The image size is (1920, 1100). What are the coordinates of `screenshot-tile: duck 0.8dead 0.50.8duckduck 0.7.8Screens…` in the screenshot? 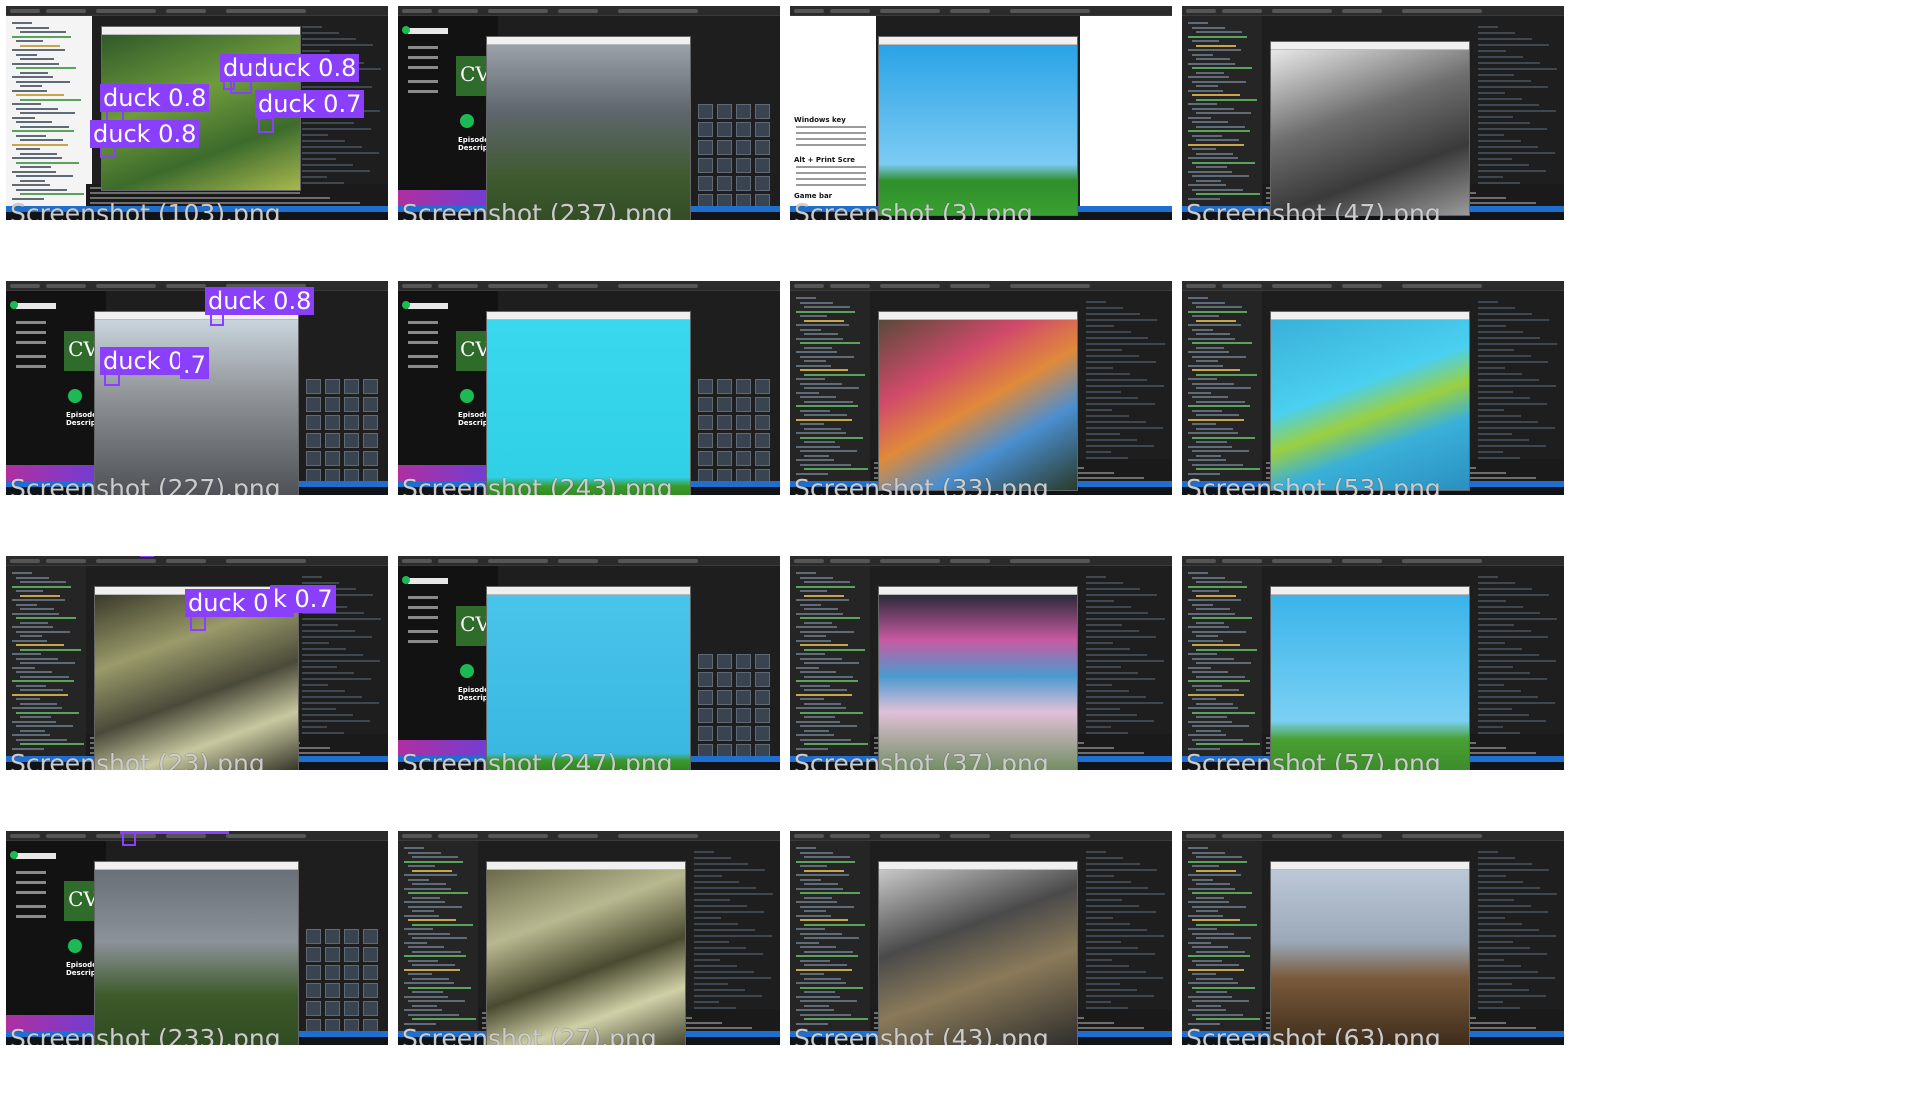 It's located at (981, 388).